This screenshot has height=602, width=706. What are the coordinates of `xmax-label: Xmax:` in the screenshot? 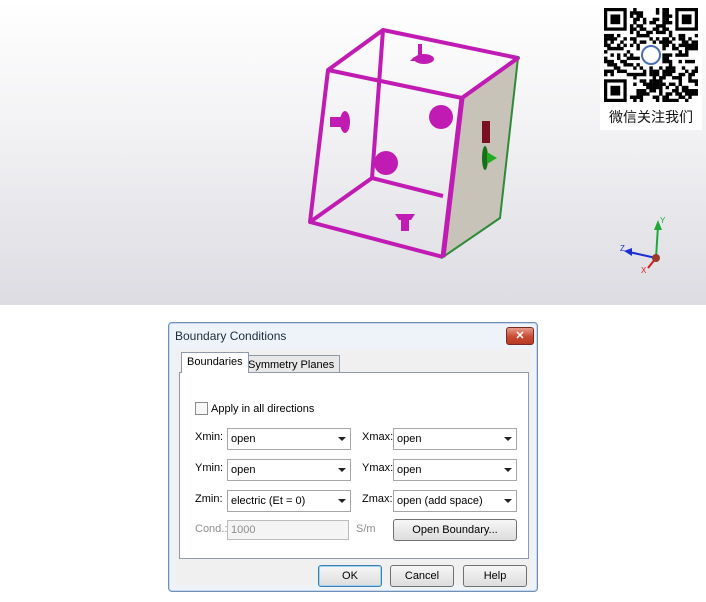 It's located at (378, 437).